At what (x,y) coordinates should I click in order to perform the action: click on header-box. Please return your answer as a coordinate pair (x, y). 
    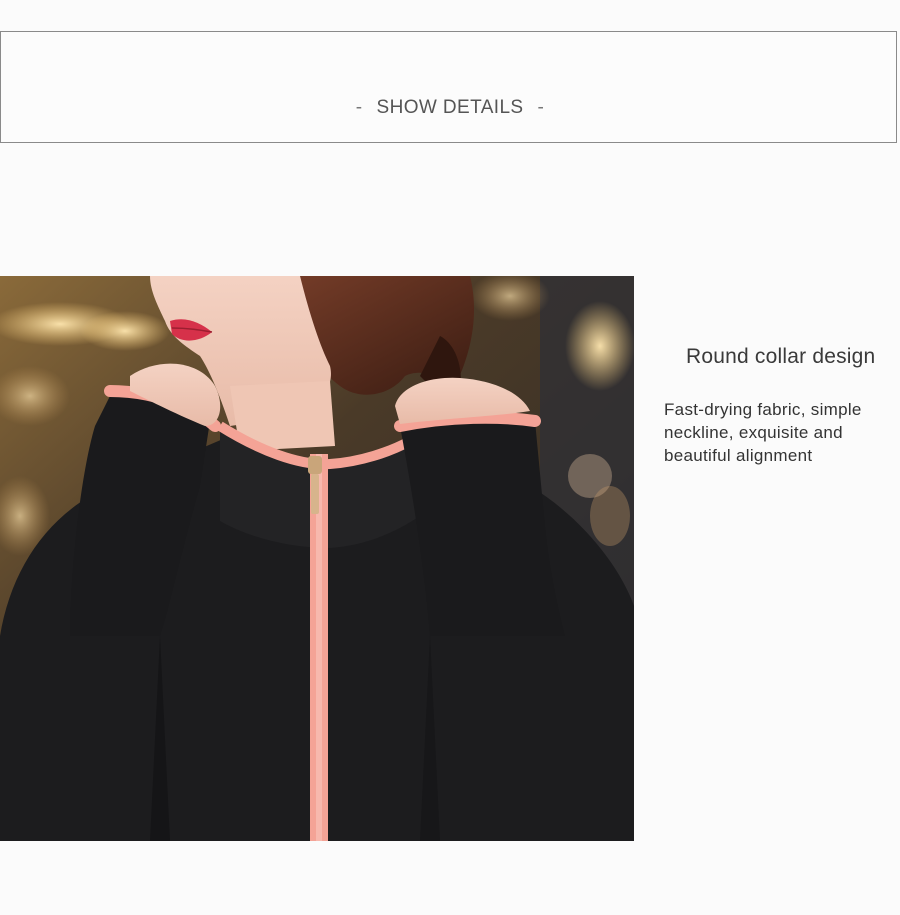
    Looking at the image, I should click on (448, 87).